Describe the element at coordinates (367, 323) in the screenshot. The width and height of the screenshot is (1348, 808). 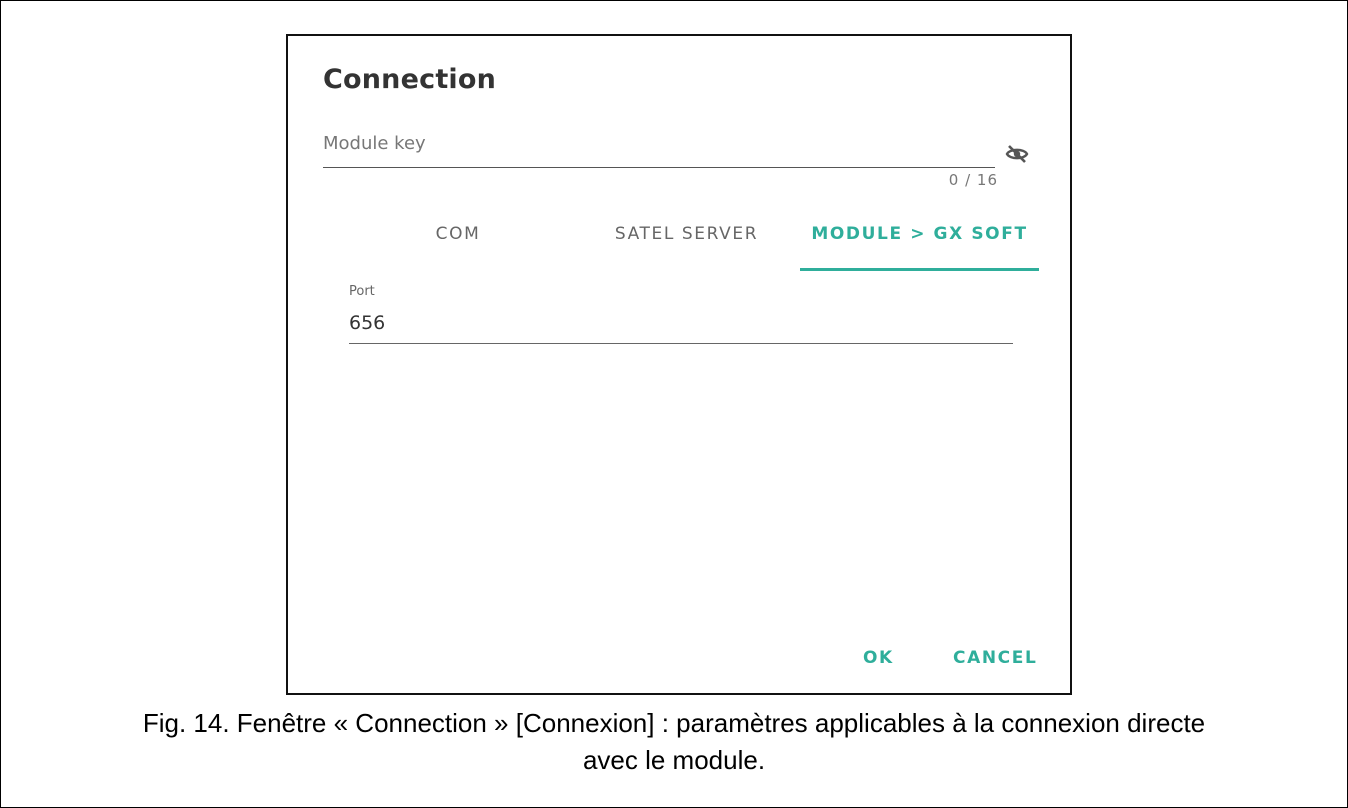
I see `port-input: 656` at that location.